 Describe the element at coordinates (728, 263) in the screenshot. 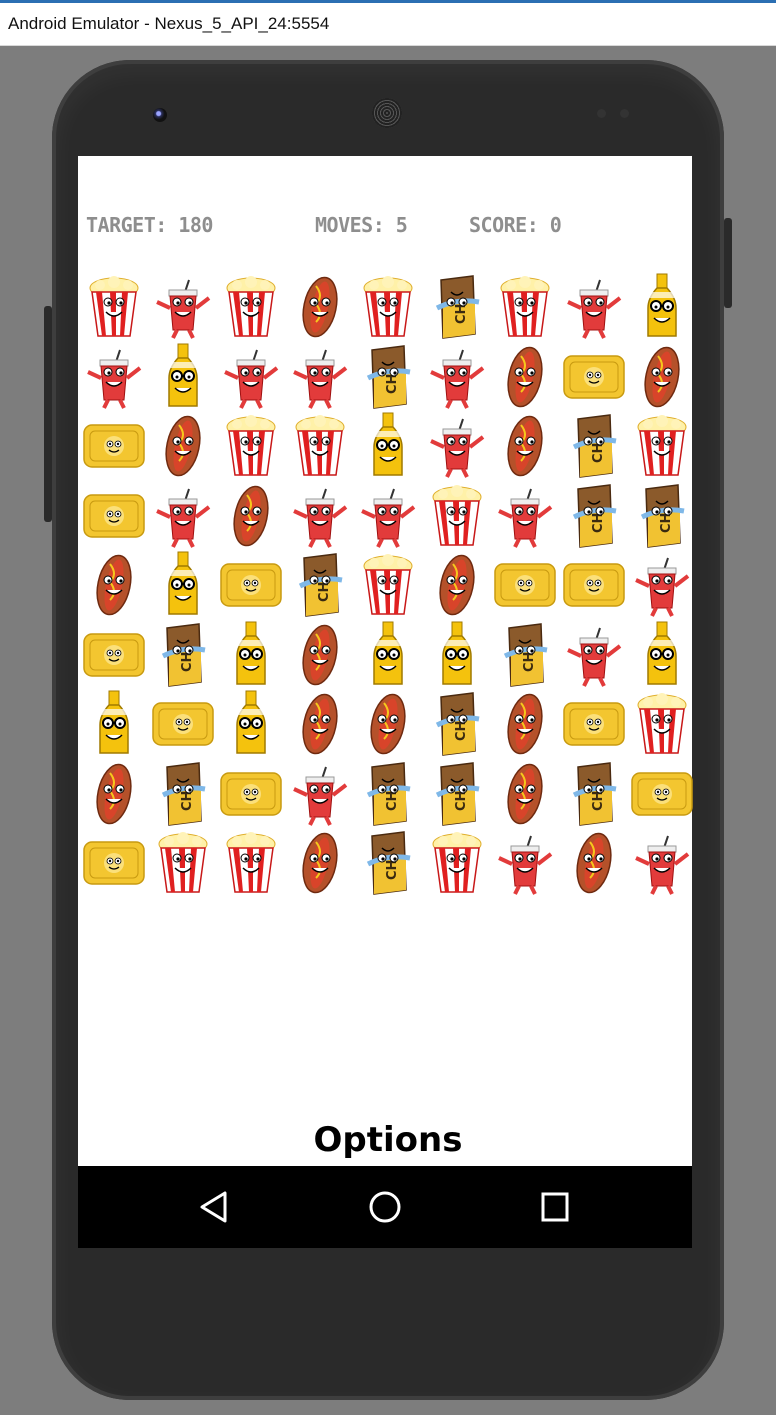

I see `volume-button` at that location.